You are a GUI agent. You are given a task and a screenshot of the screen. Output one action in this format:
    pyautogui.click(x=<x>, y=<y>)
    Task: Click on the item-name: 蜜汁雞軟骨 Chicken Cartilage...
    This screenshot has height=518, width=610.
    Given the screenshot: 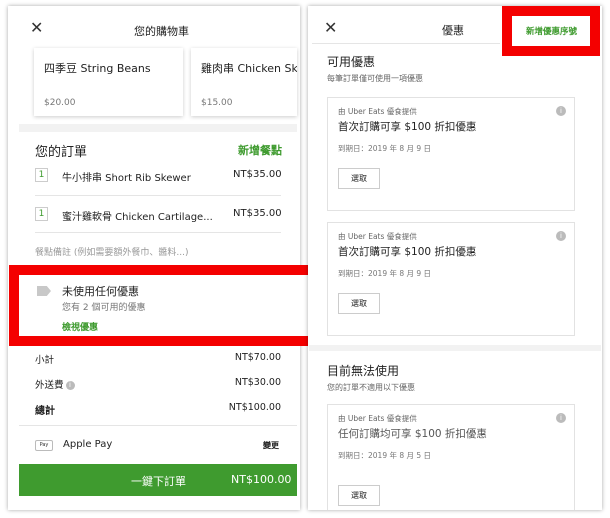 What is the action you would take?
    pyautogui.click(x=137, y=215)
    